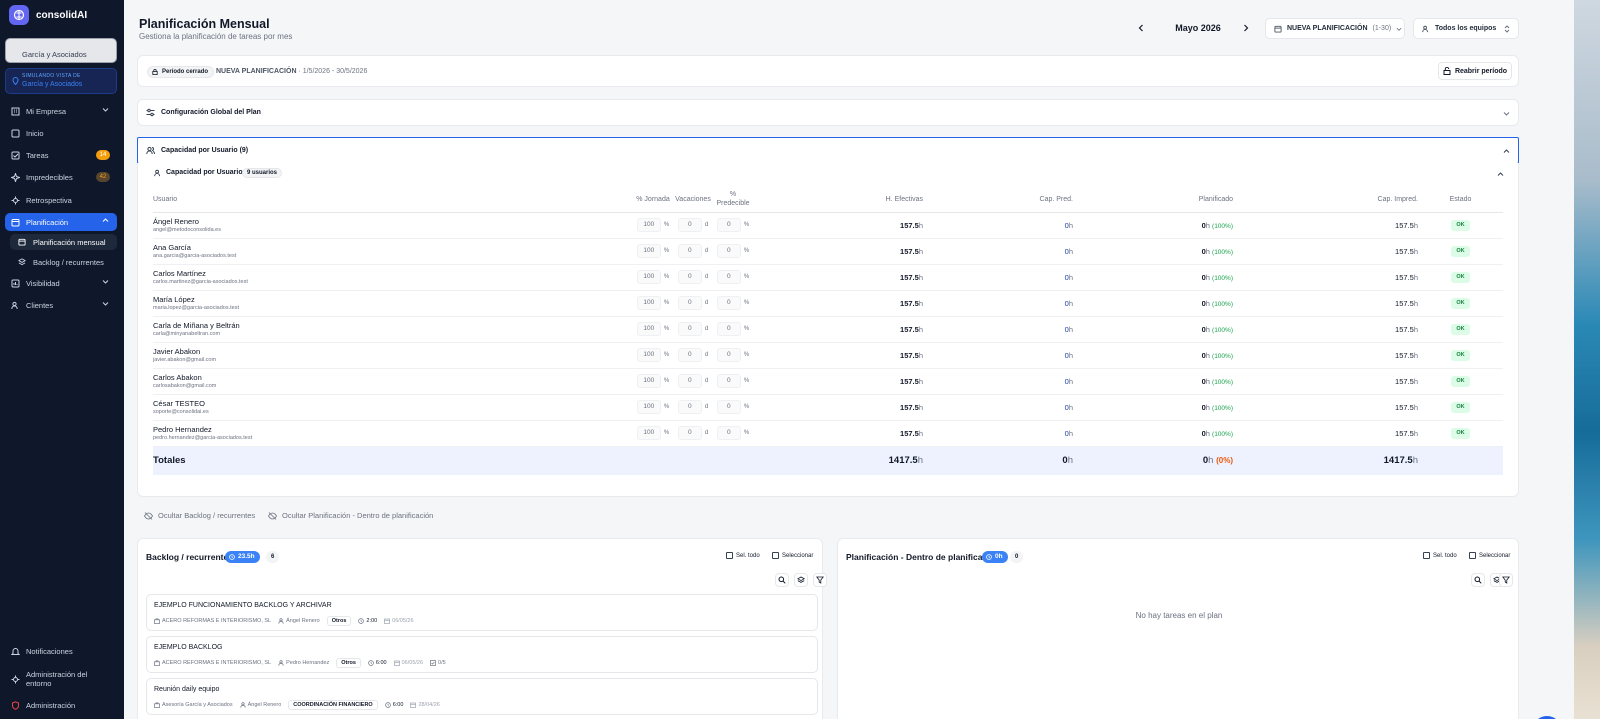 The height and width of the screenshot is (719, 1600). I want to click on previous-month-button, so click(1141, 28).